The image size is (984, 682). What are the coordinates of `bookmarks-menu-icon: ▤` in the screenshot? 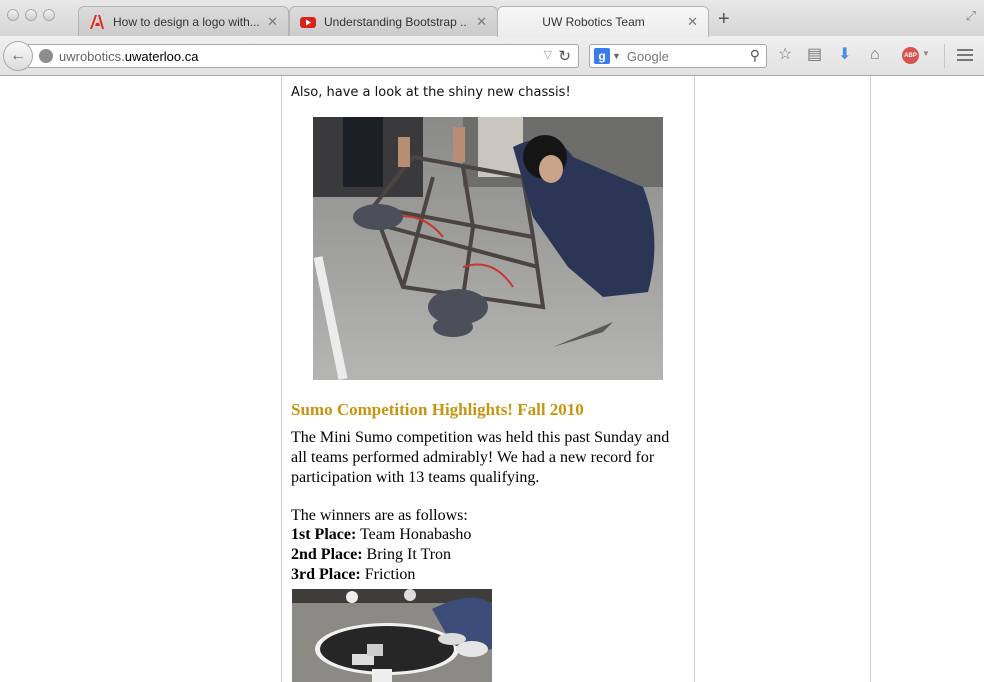 It's located at (814, 55).